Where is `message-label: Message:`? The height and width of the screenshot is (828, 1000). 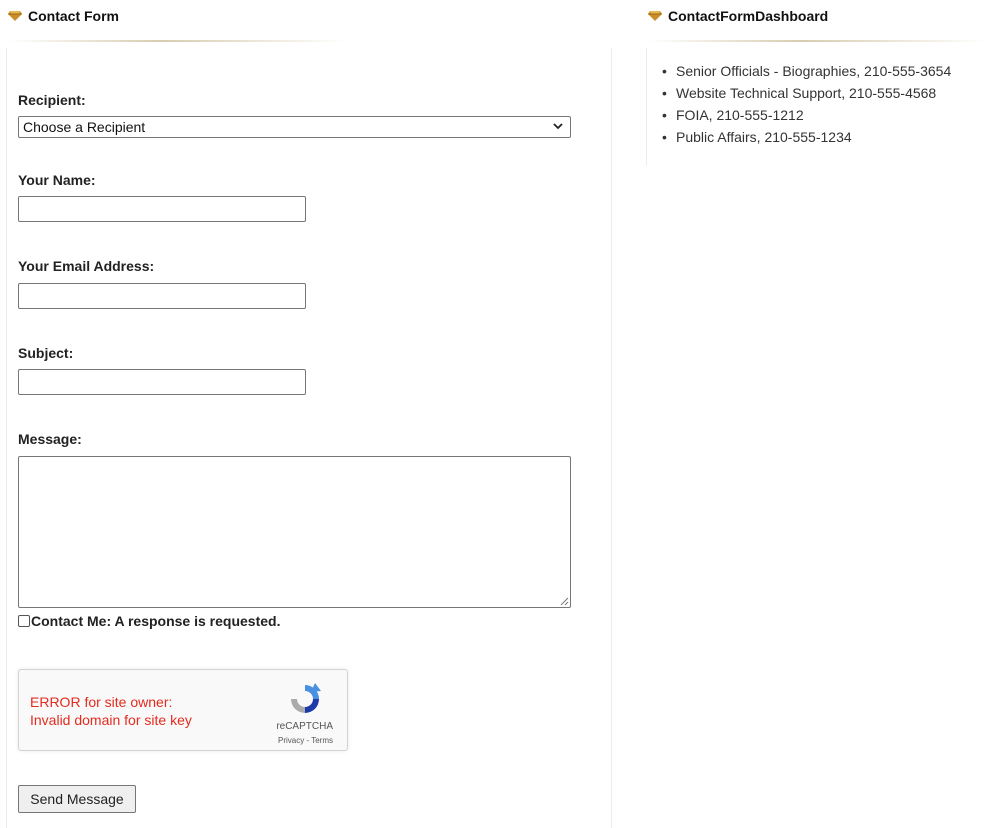
message-label: Message: is located at coordinates (50, 439).